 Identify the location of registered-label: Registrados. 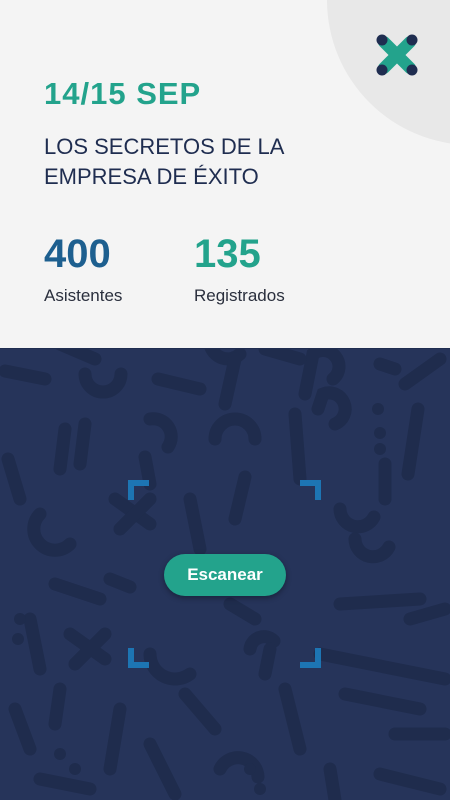
(239, 295).